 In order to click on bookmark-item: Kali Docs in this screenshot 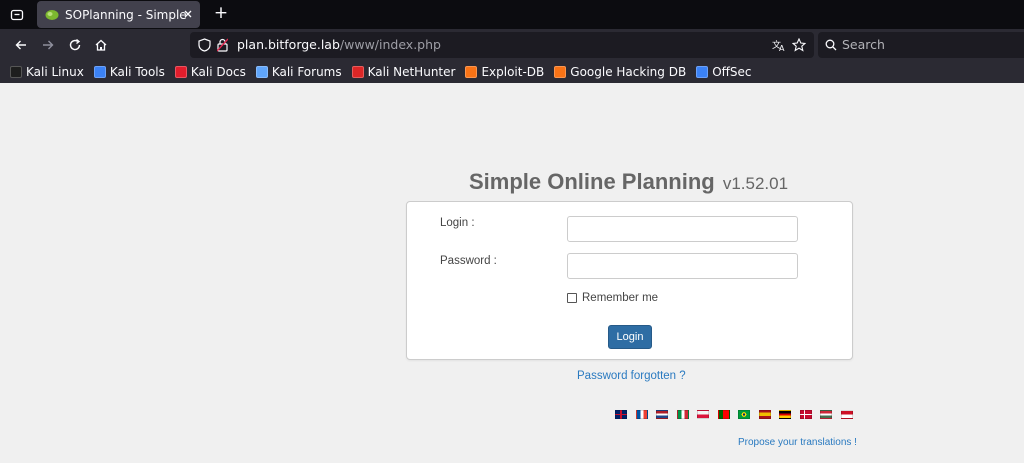, I will do `click(210, 72)`.